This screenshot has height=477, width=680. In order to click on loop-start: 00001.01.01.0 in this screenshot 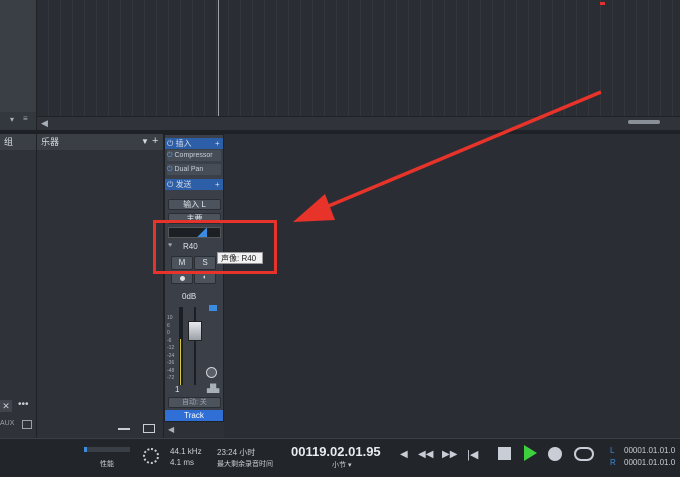, I will do `click(649, 450)`.